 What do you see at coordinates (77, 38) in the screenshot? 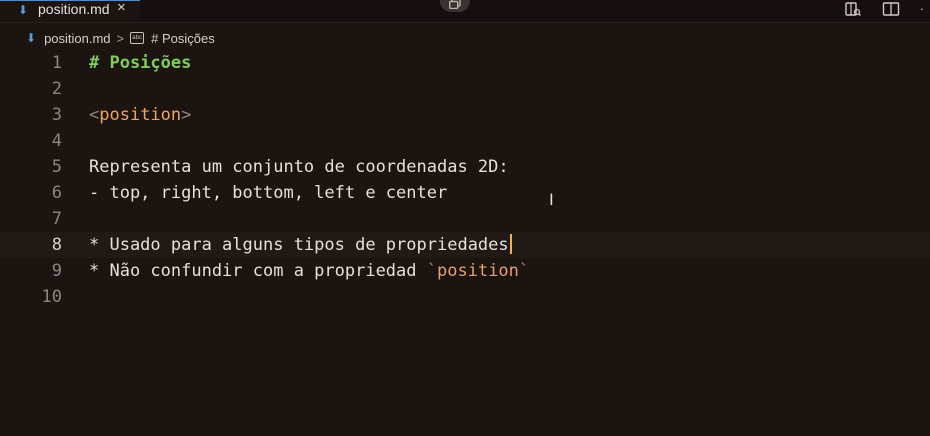
I see `breadcrumb-file: position.md` at bounding box center [77, 38].